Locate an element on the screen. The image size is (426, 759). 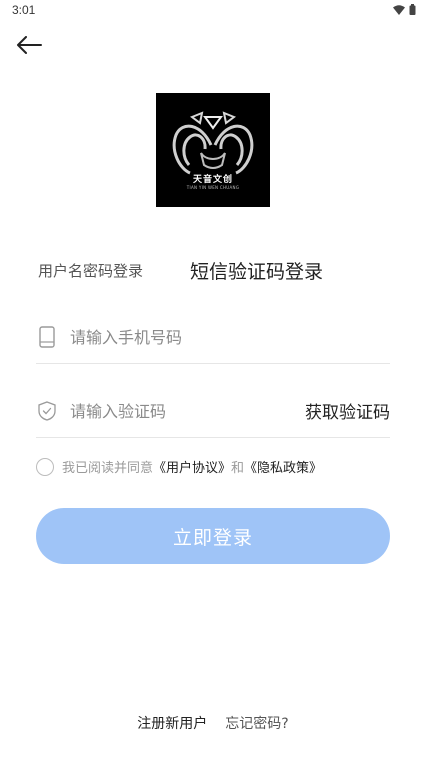
agreement-and: 和 is located at coordinates (238, 468).